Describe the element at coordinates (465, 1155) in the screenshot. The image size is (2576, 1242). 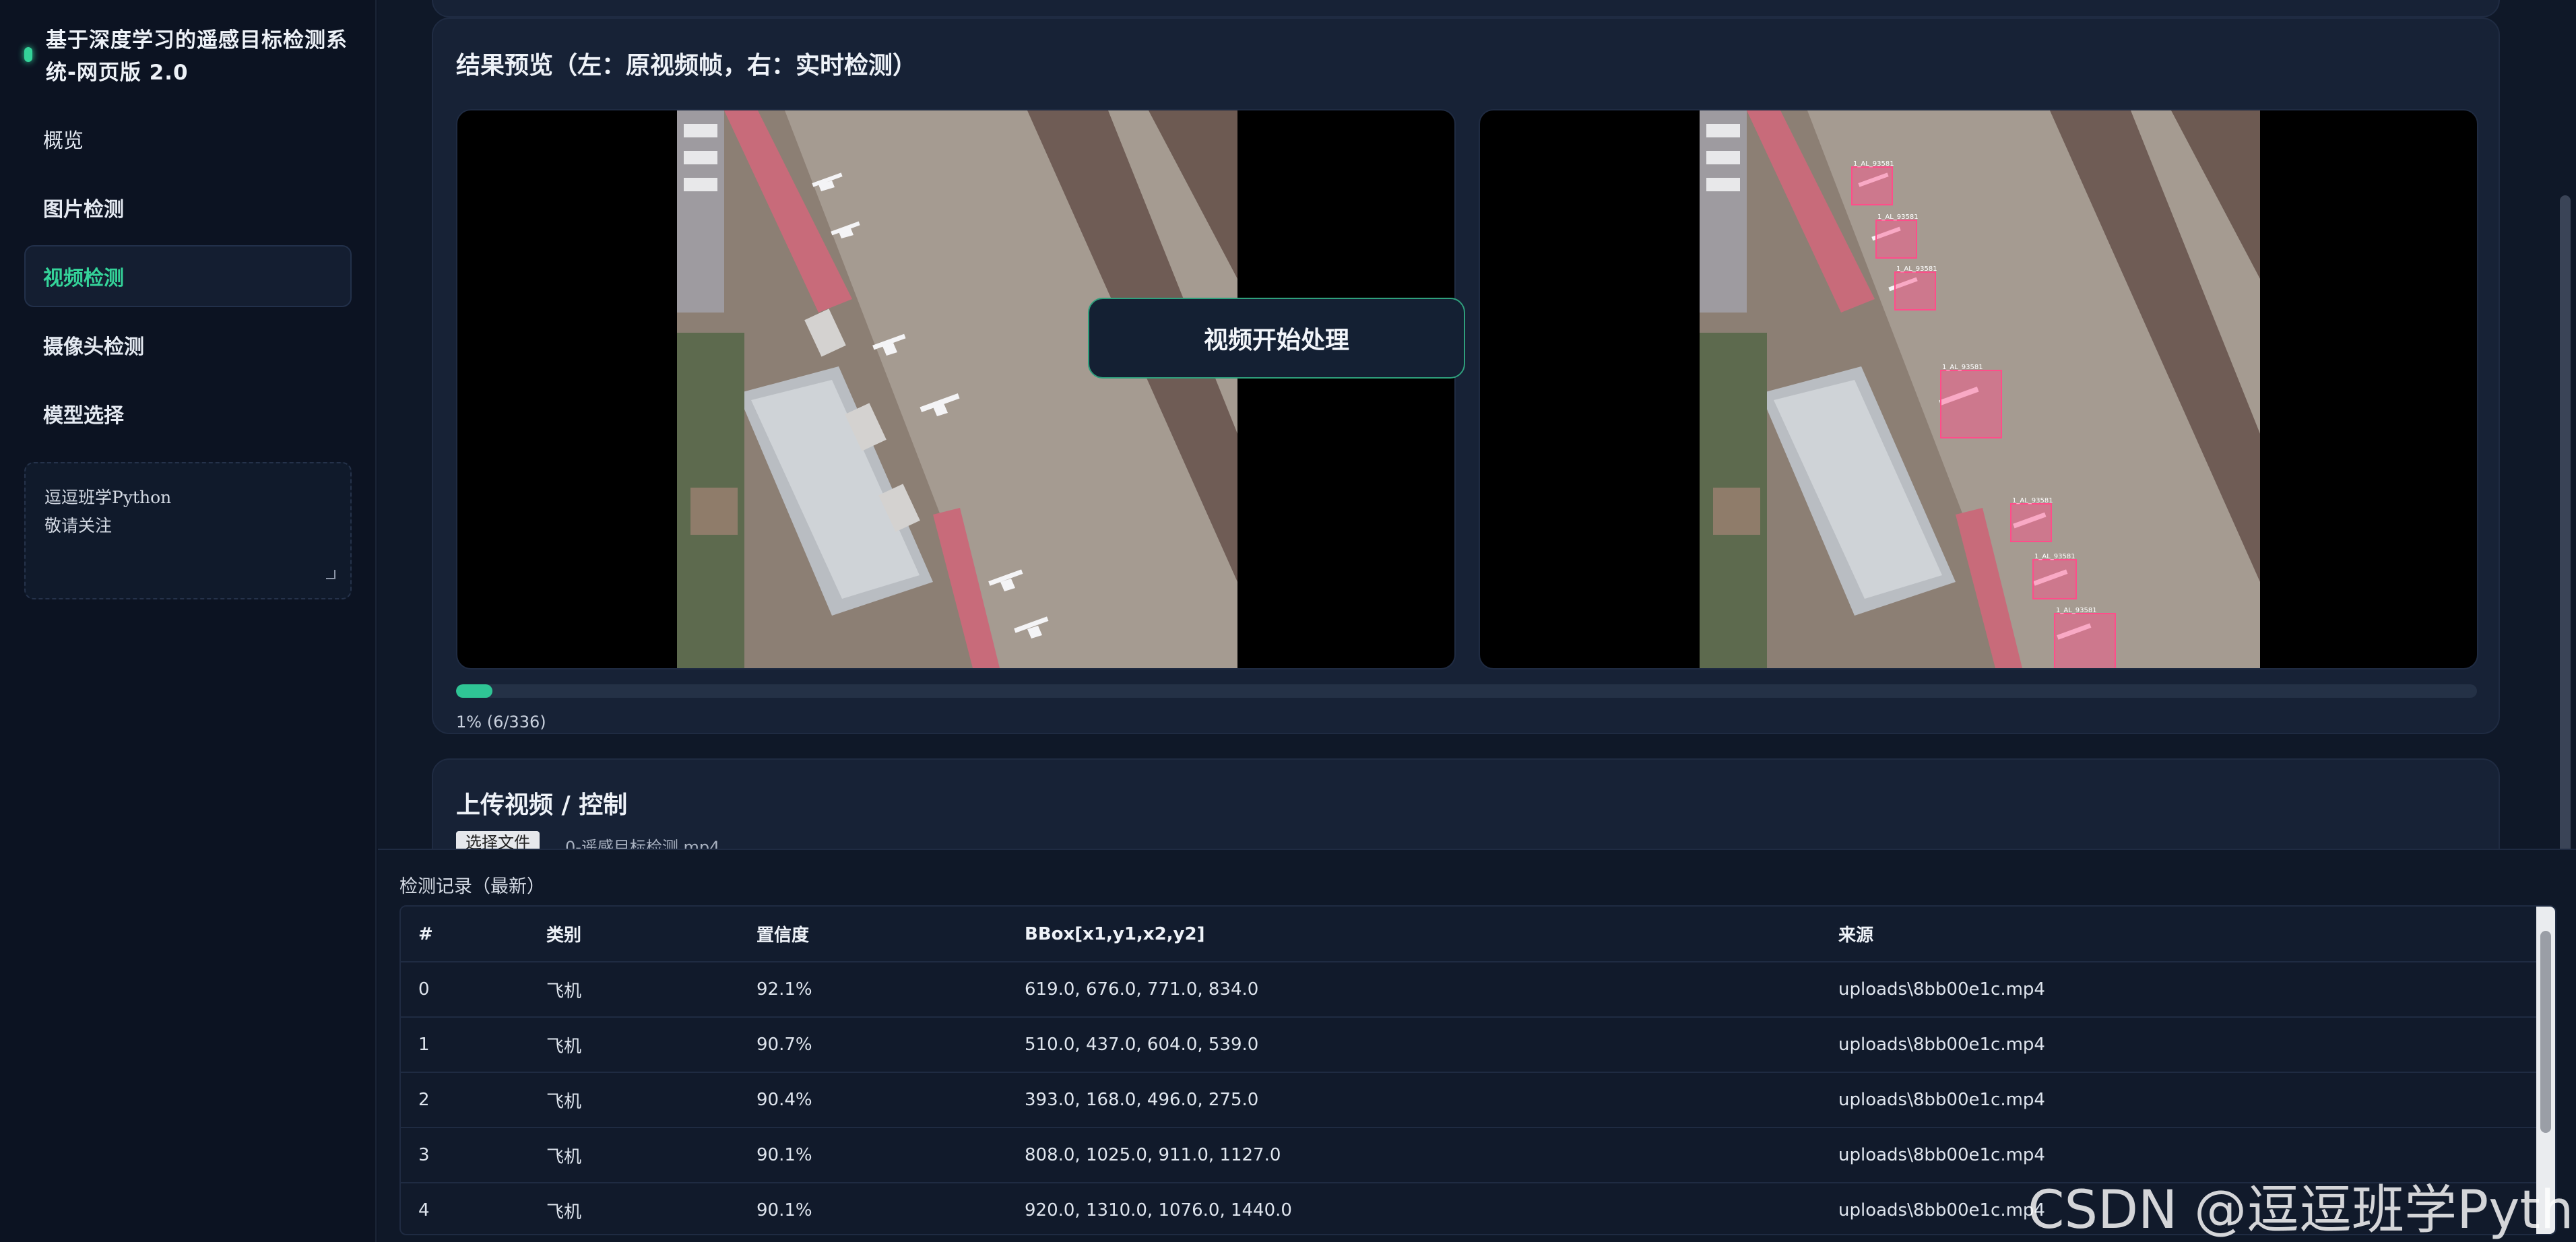
I see `cell-index: 3` at that location.